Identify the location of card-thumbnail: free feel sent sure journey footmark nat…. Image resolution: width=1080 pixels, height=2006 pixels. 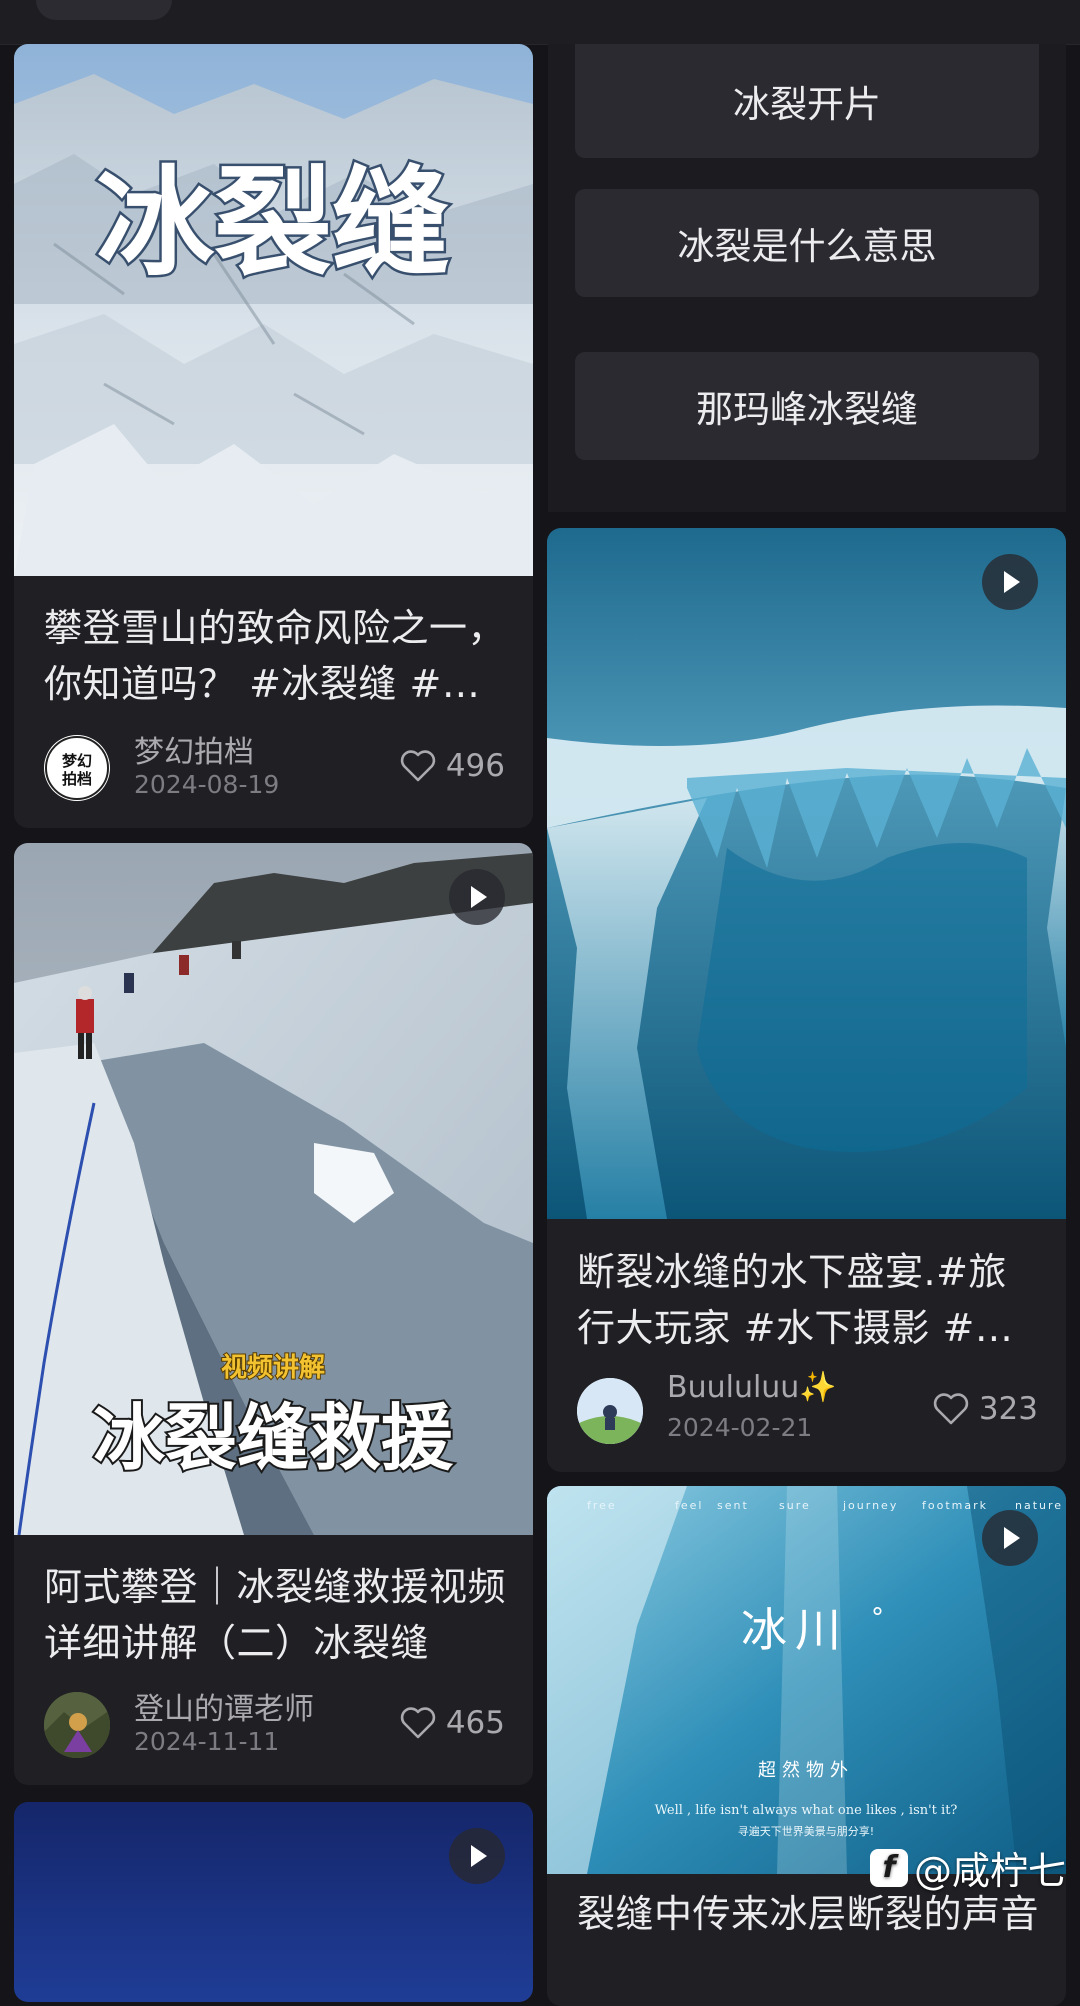
(806, 1680).